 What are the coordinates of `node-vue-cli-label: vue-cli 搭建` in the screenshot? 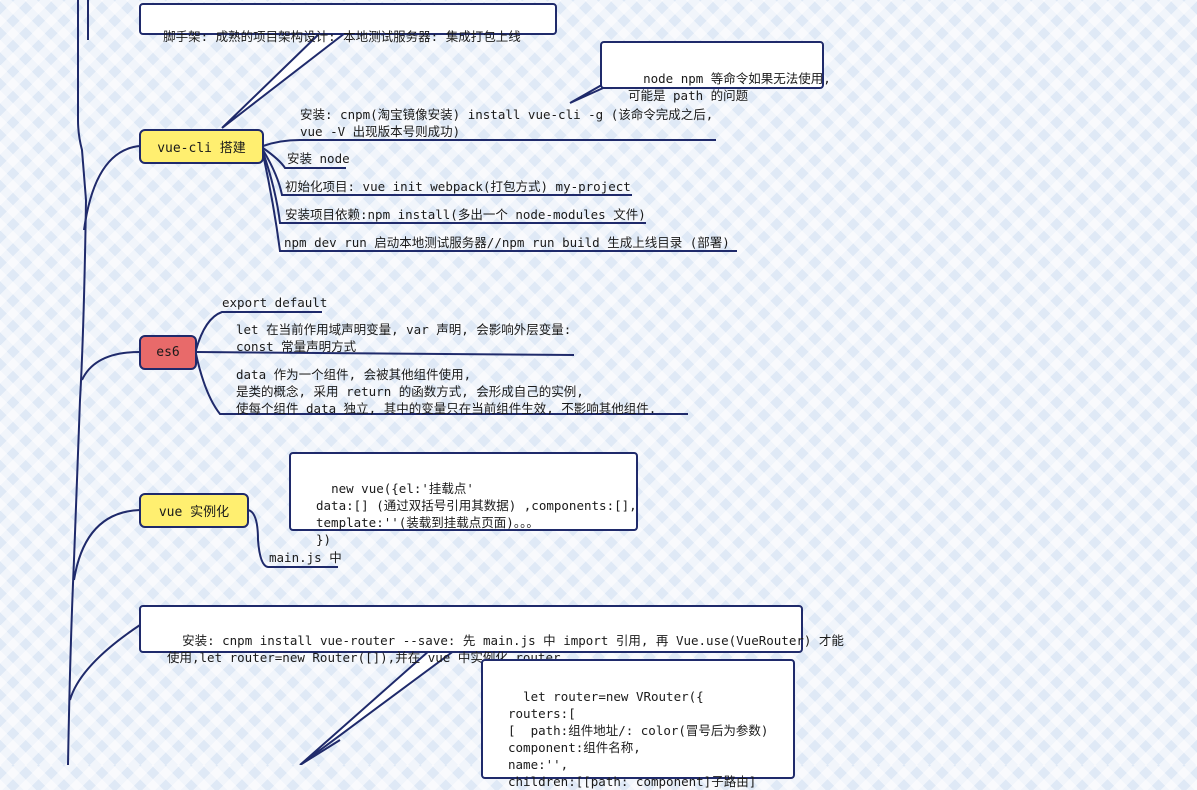 It's located at (201, 148).